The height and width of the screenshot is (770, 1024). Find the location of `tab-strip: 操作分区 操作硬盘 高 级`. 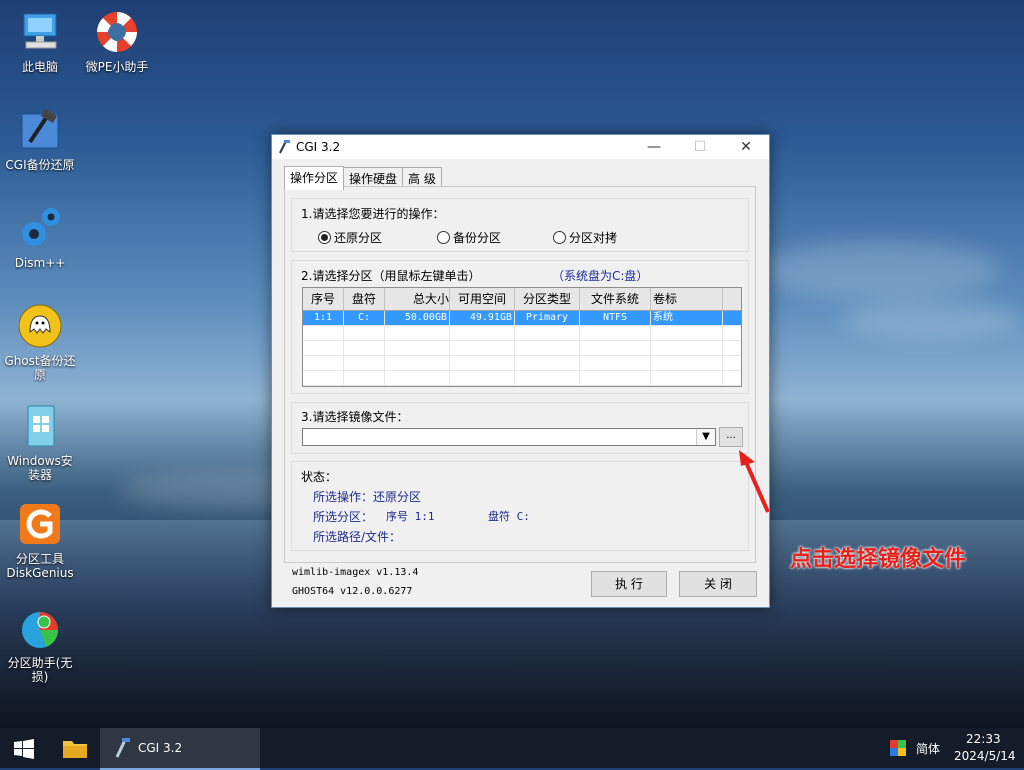

tab-strip: 操作分区 操作硬盘 高 级 is located at coordinates (363, 178).